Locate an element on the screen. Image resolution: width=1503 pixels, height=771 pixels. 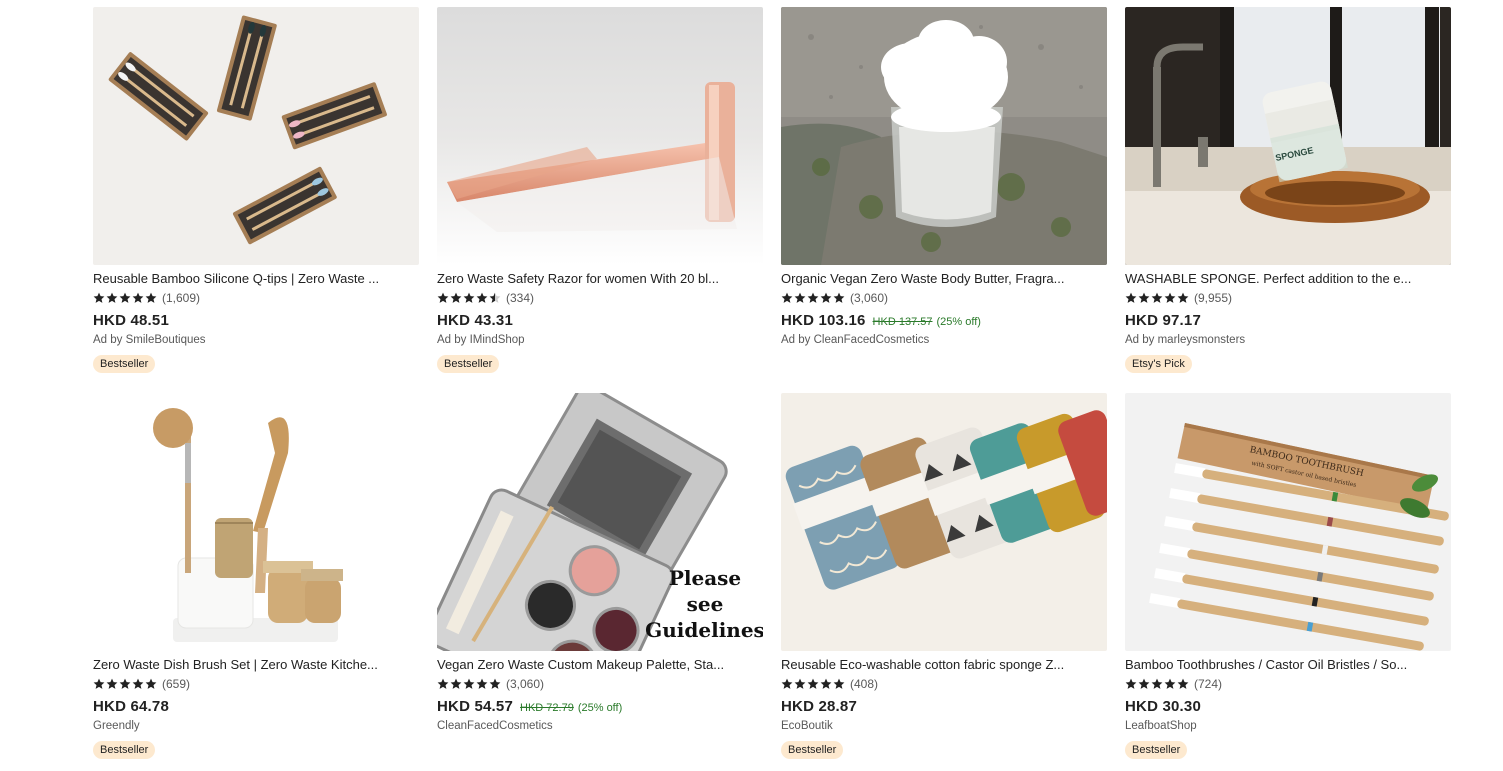
discount-label: (25% off) is located at coordinates (600, 708).